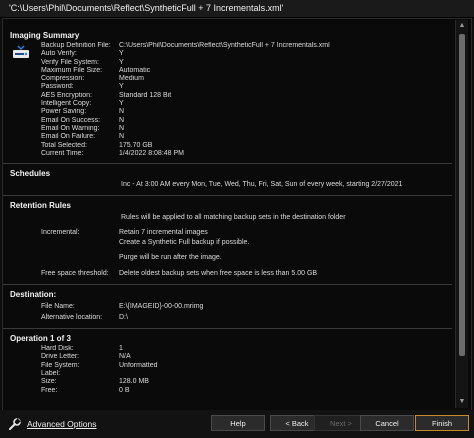 The width and height of the screenshot is (474, 438). Describe the element at coordinates (70, 62) in the screenshot. I see `imaging-row-label: Verify File System:` at that location.